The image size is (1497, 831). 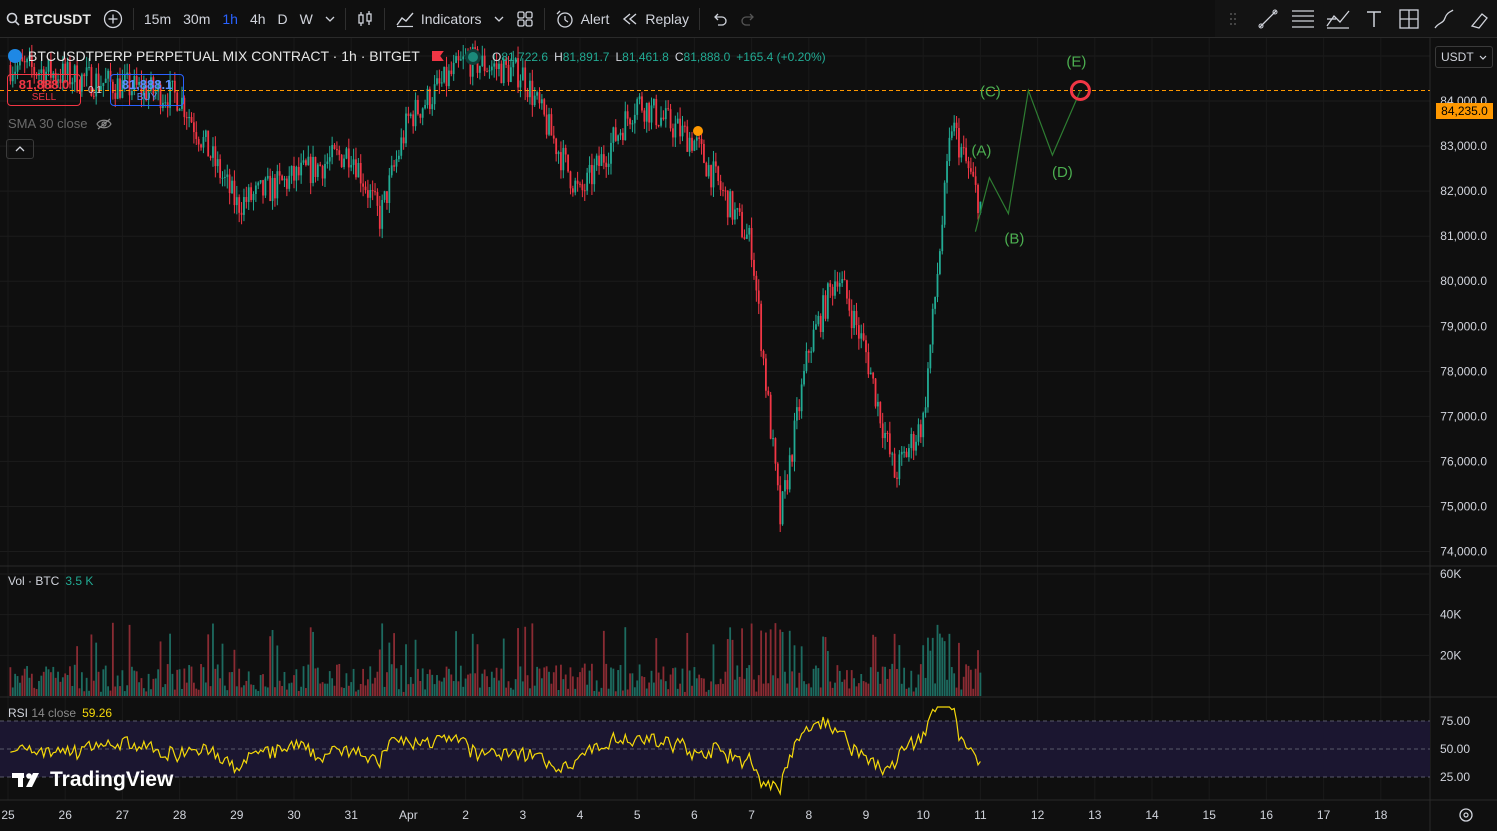 What do you see at coordinates (230, 18) in the screenshot?
I see `interval-1h: 1h` at bounding box center [230, 18].